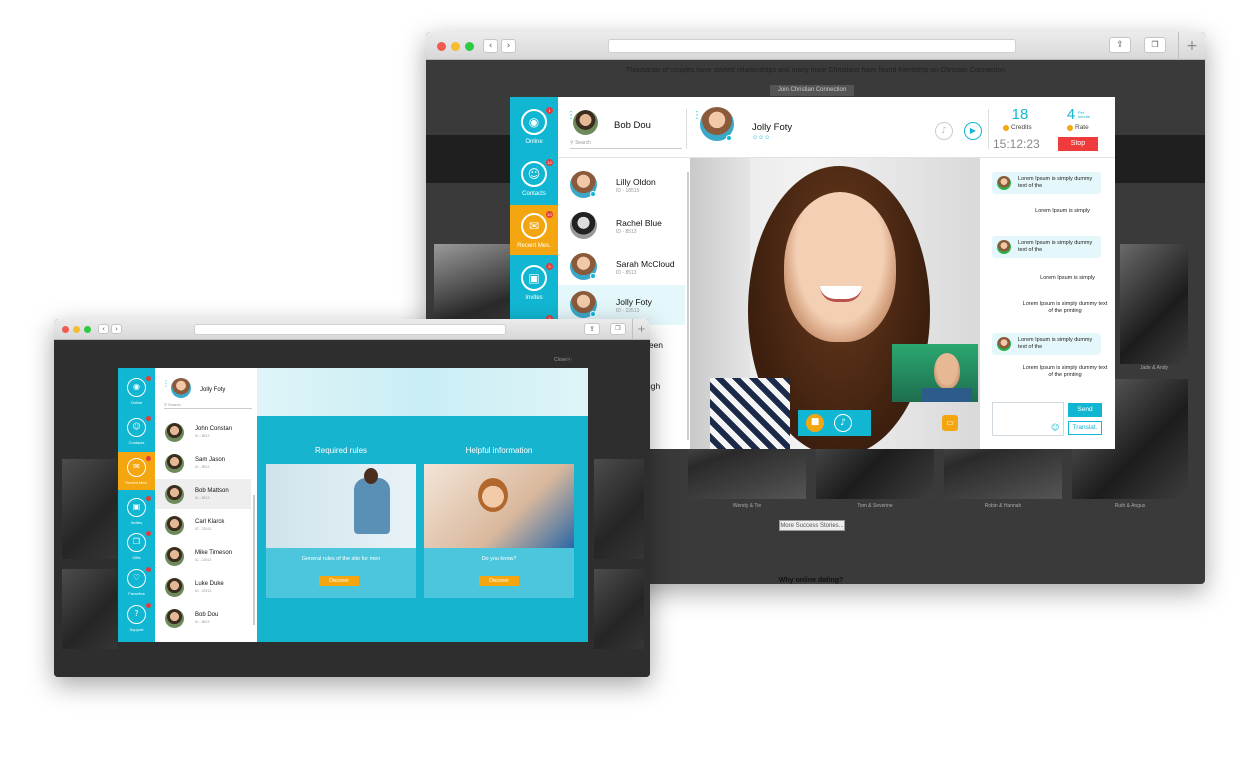 The width and height of the screenshot is (1256, 764). Describe the element at coordinates (209, 584) in the screenshot. I see `contact-name: Luke Duke` at that location.